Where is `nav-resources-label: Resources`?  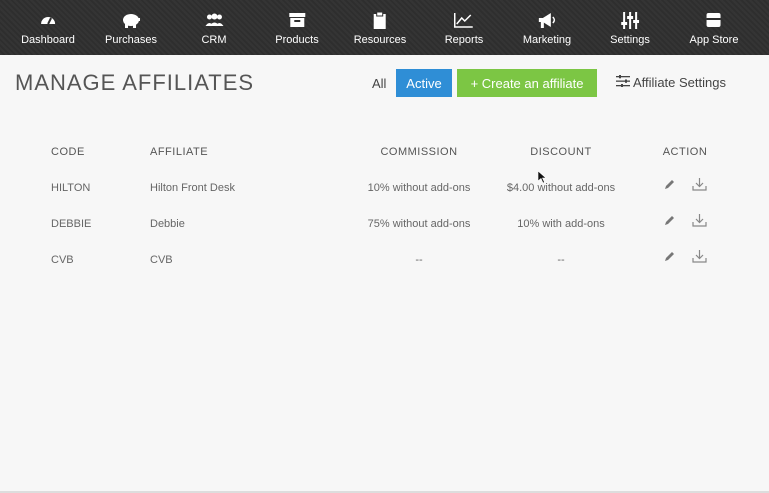
nav-resources-label: Resources is located at coordinates (380, 40).